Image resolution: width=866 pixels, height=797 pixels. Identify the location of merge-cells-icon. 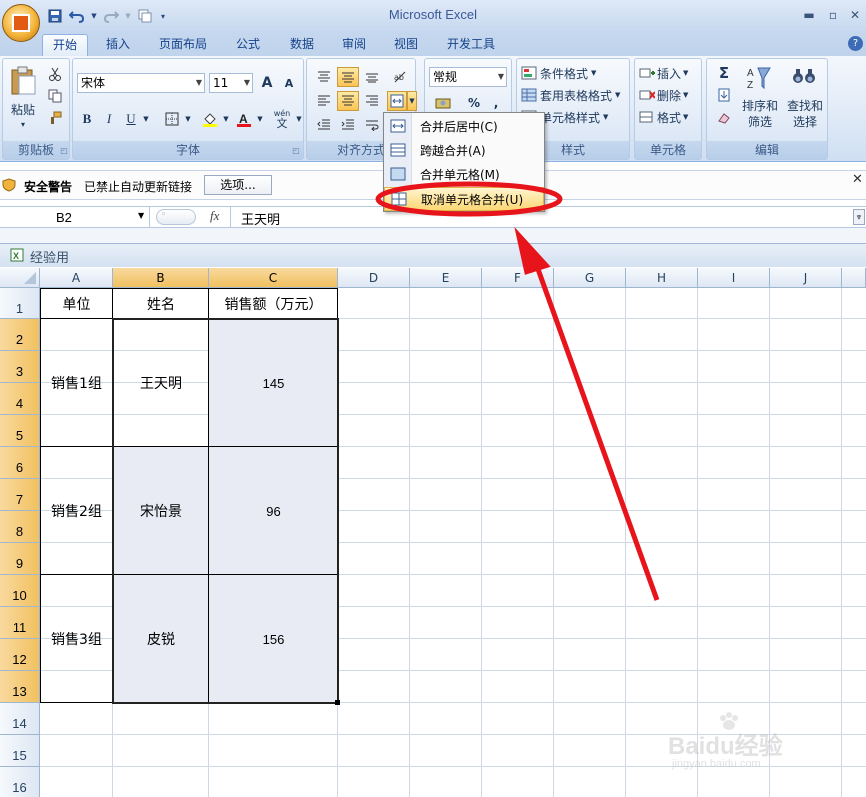
(398, 174).